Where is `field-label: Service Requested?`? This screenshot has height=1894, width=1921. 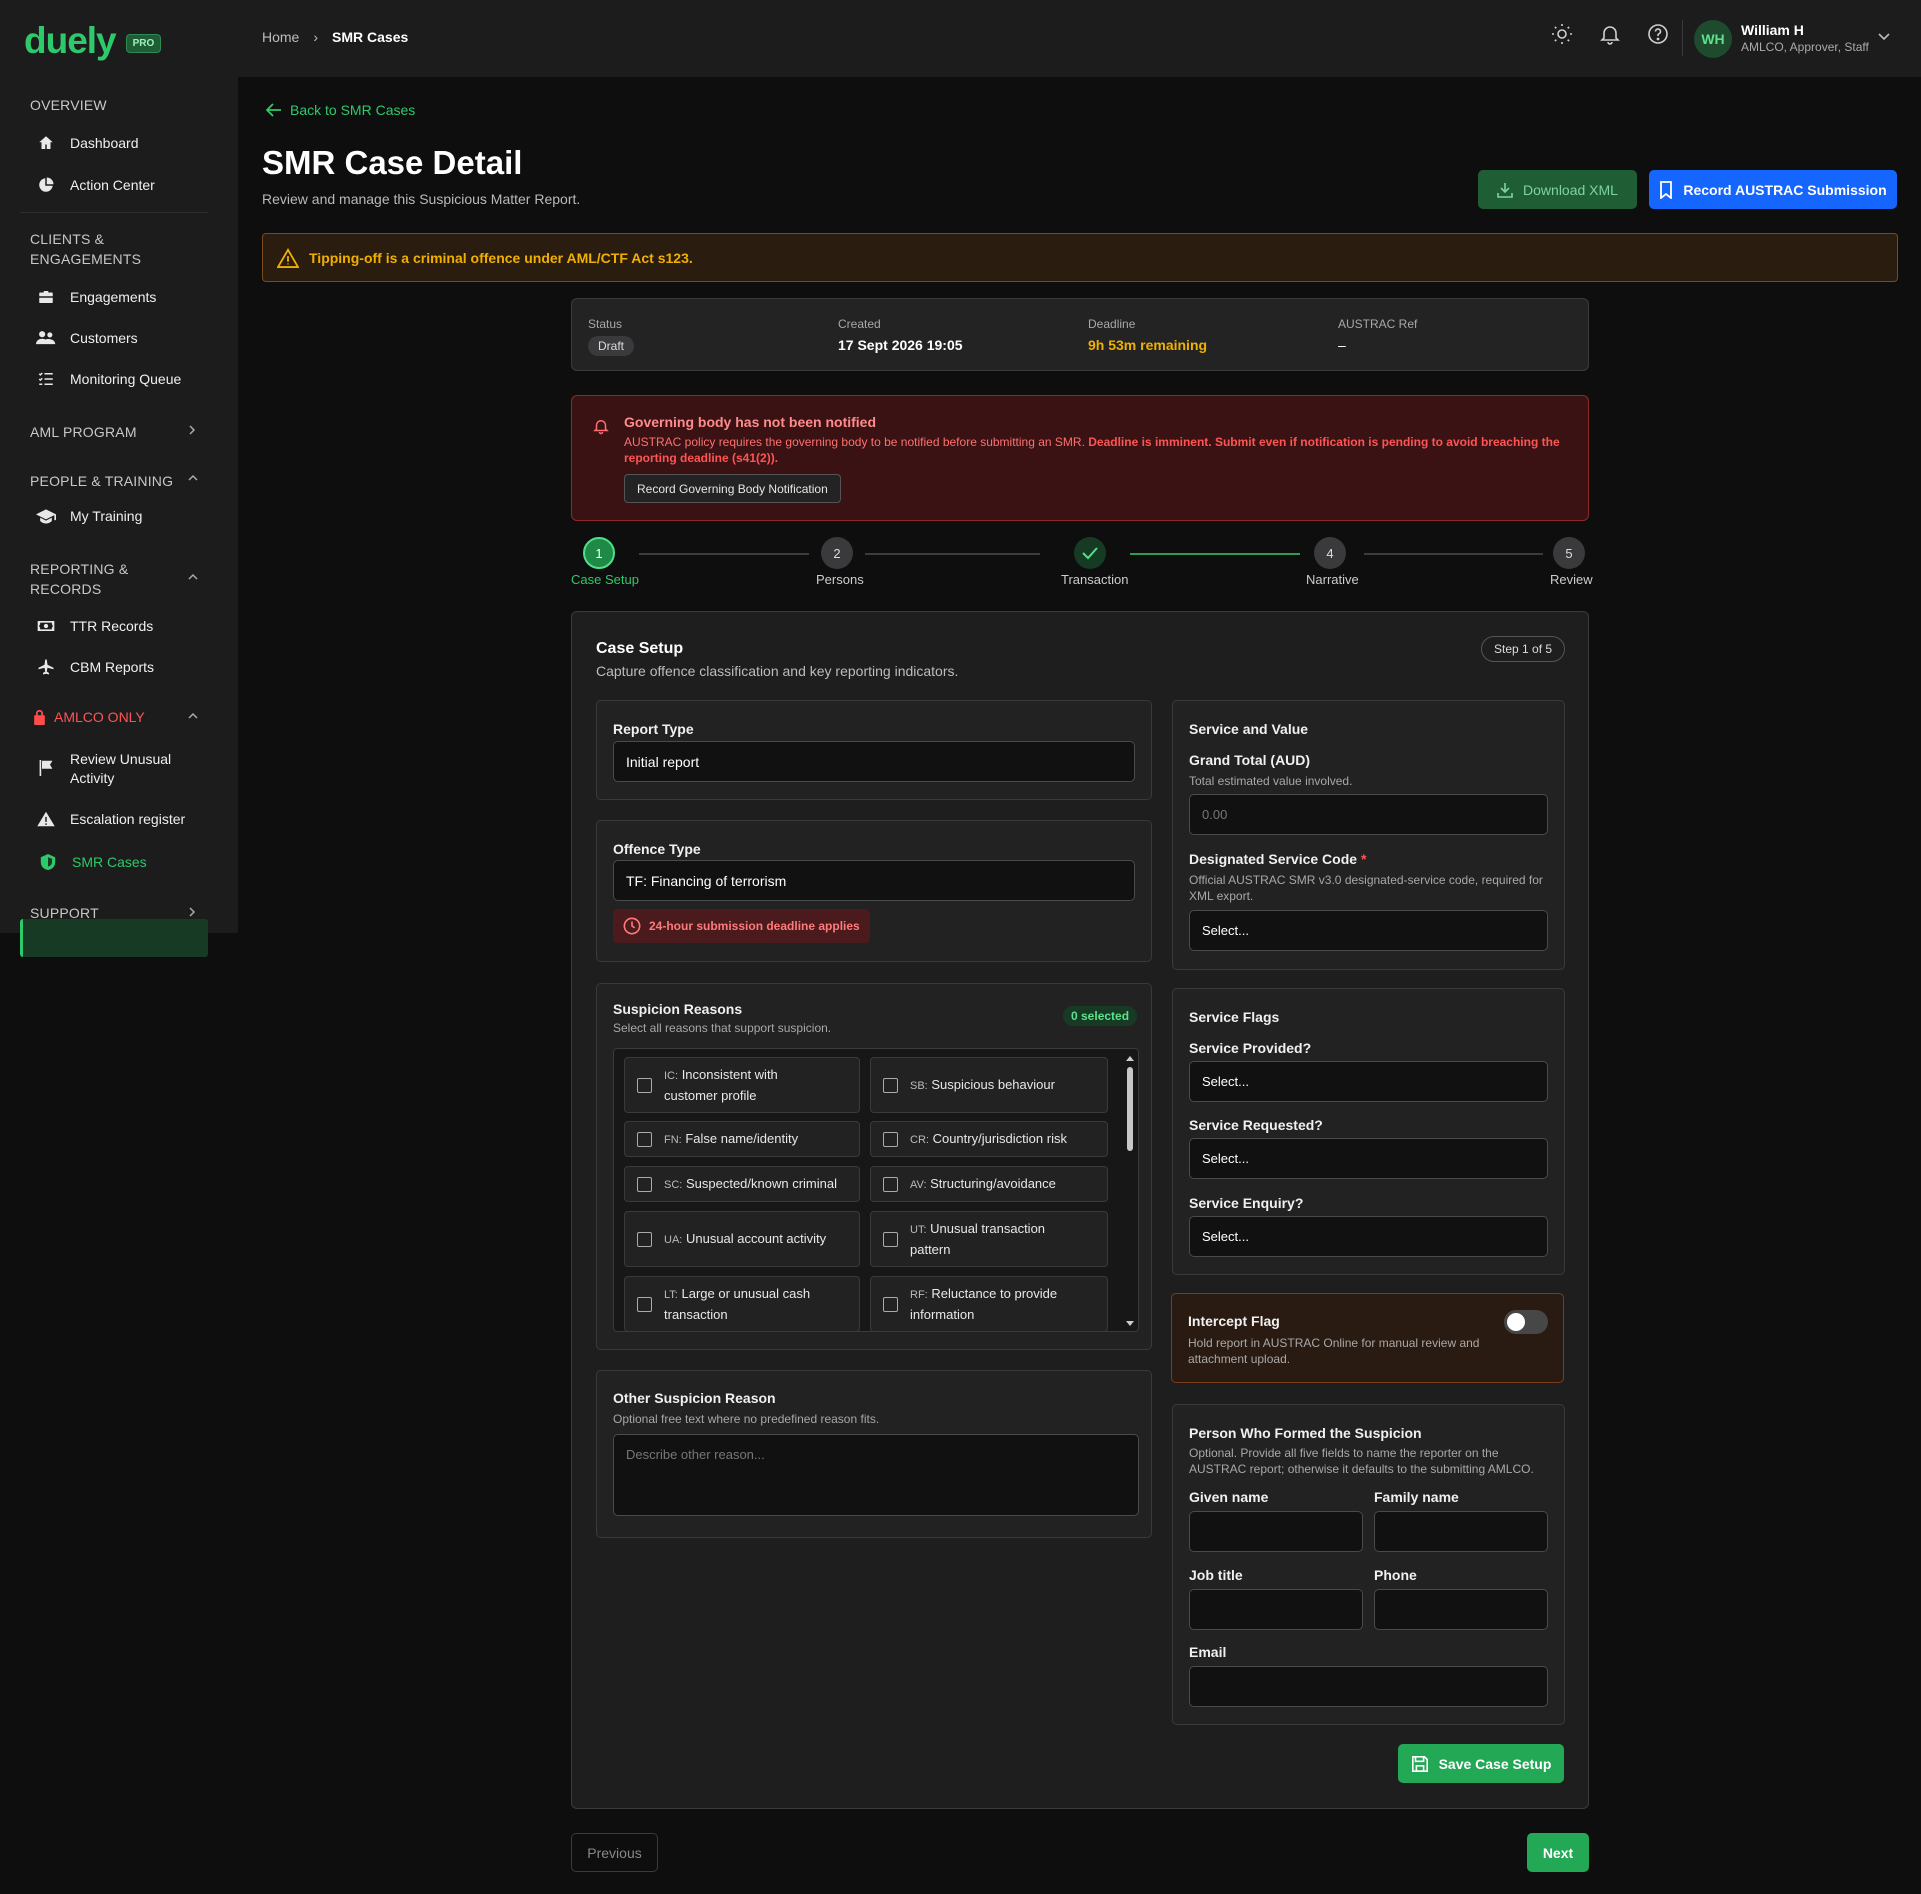 field-label: Service Requested? is located at coordinates (1256, 1125).